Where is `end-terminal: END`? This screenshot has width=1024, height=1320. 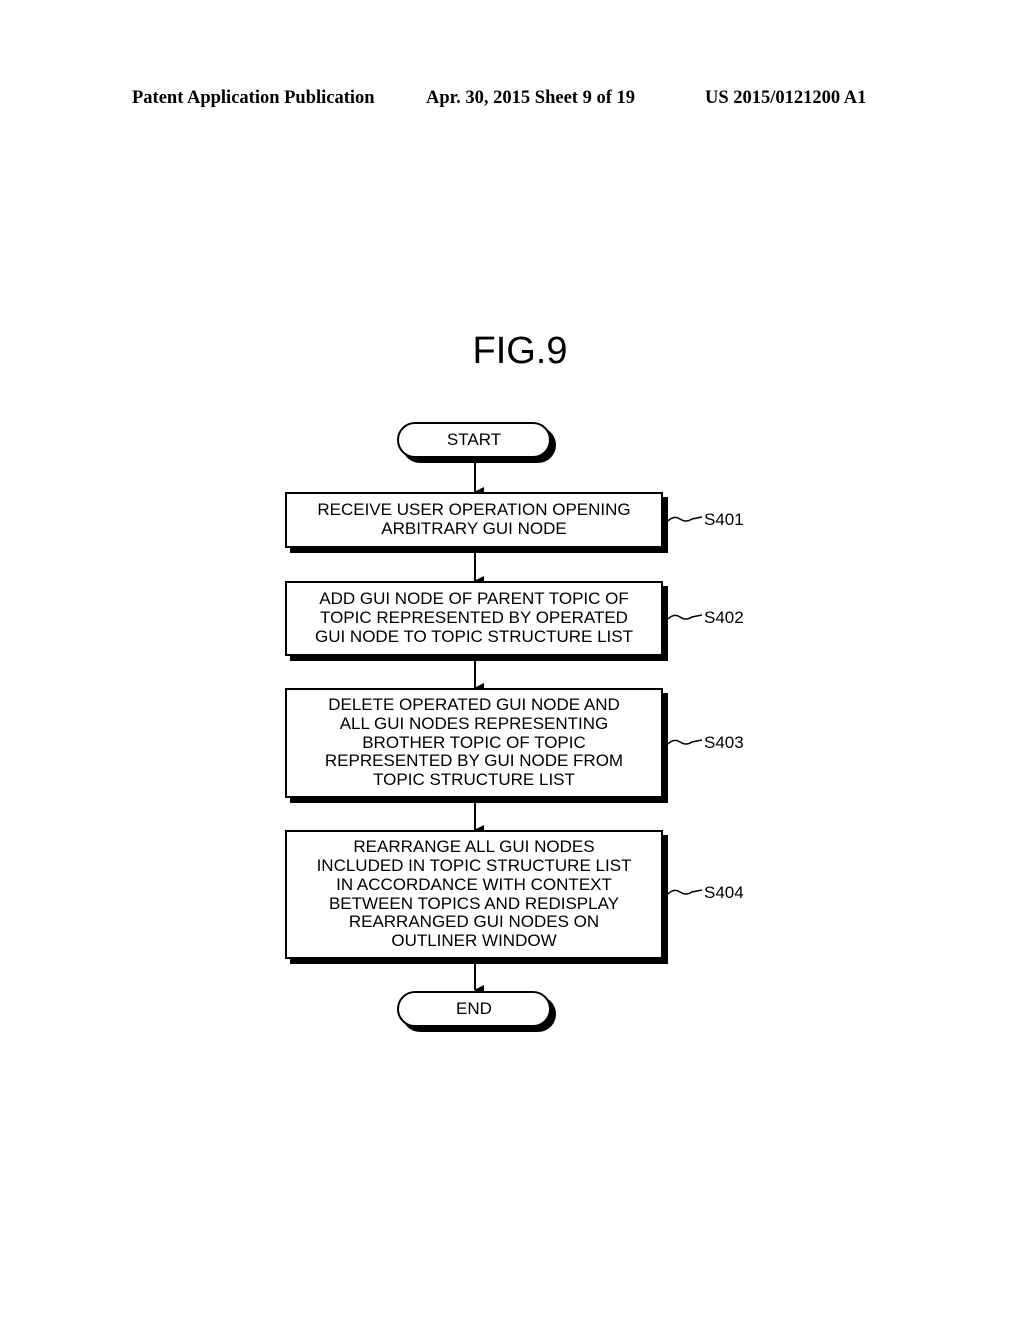 end-terminal: END is located at coordinates (474, 1009).